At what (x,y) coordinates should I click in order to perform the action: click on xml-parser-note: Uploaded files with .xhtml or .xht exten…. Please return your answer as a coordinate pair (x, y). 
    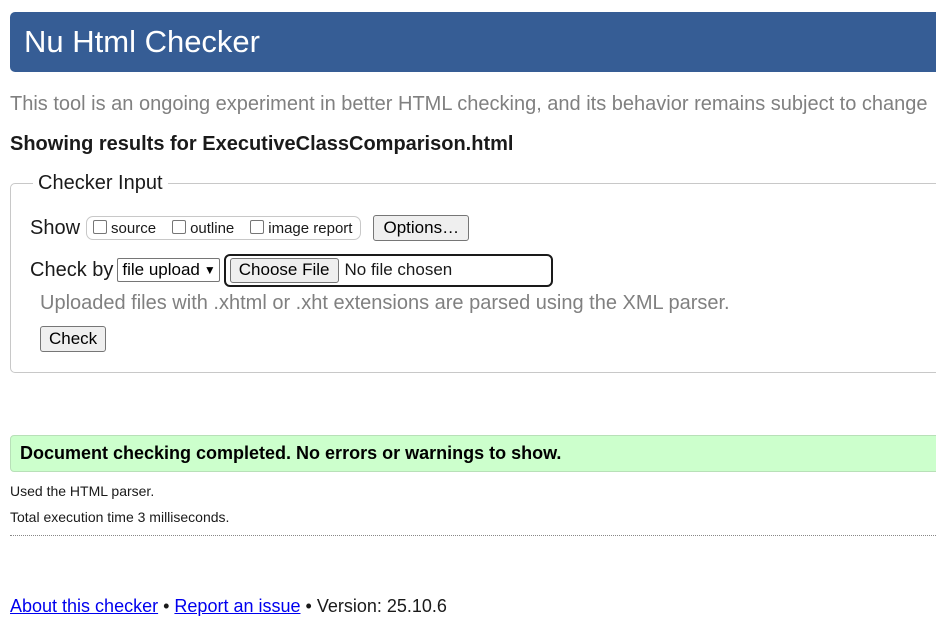
    Looking at the image, I should click on (385, 303).